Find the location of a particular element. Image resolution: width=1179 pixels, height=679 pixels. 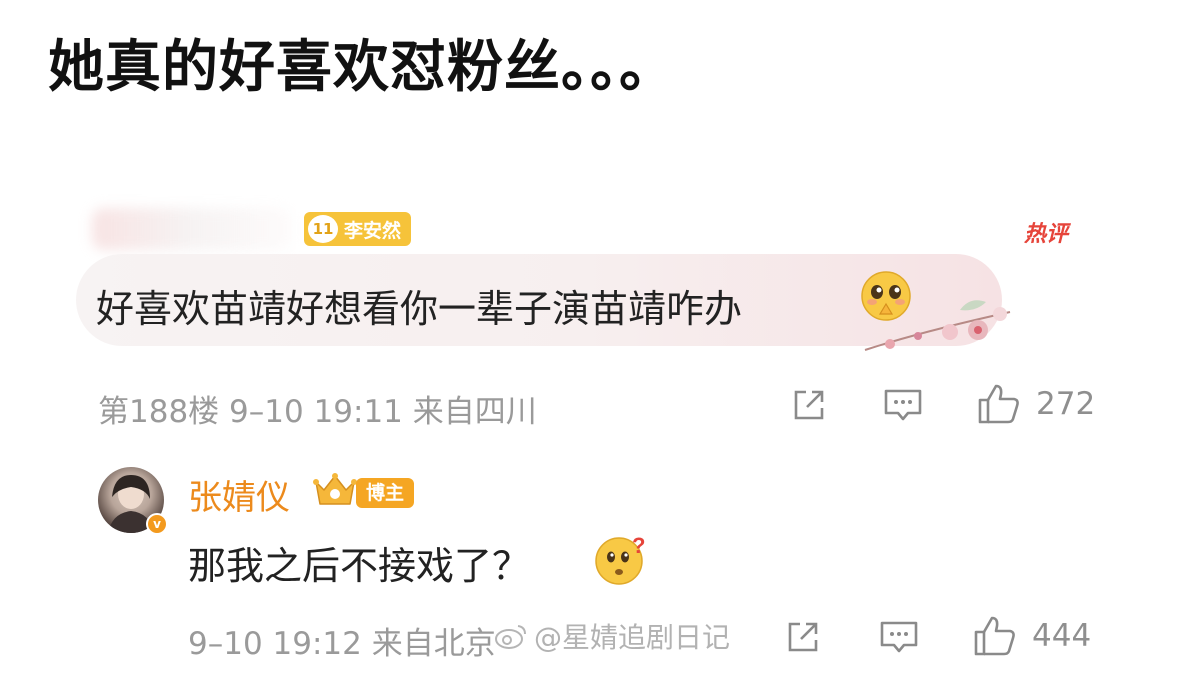

comment-text: 好喜欢苗靖好想看你一辈子演苗靖咋办 is located at coordinates (419, 309).